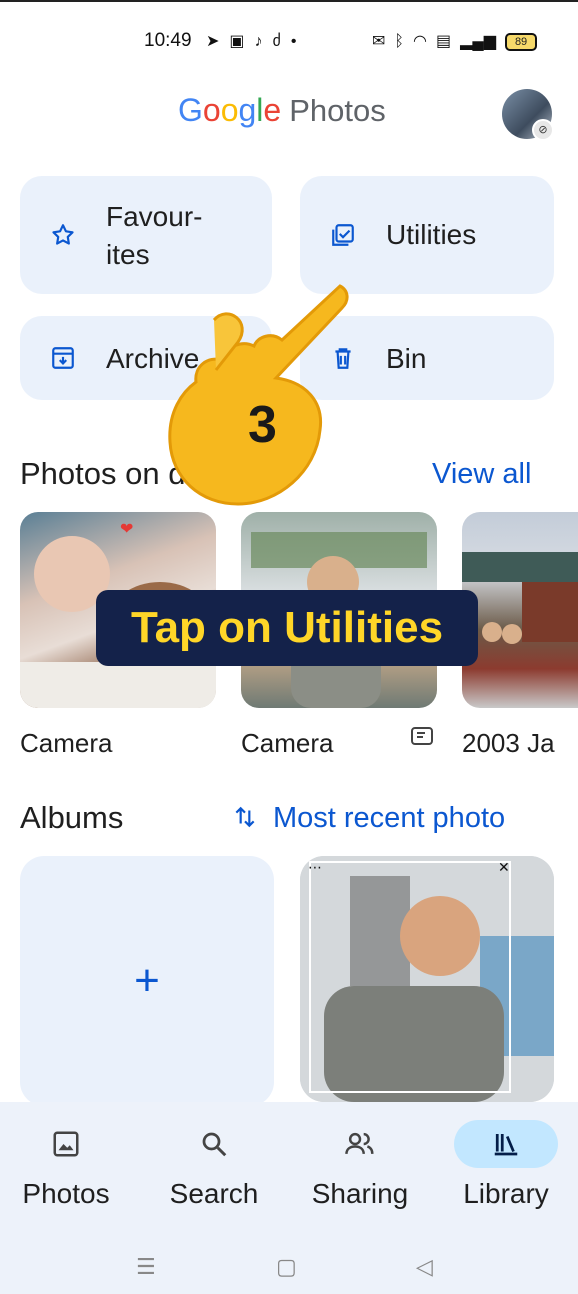 This screenshot has height=1294, width=578. I want to click on nav-label: Library, so click(506, 1193).